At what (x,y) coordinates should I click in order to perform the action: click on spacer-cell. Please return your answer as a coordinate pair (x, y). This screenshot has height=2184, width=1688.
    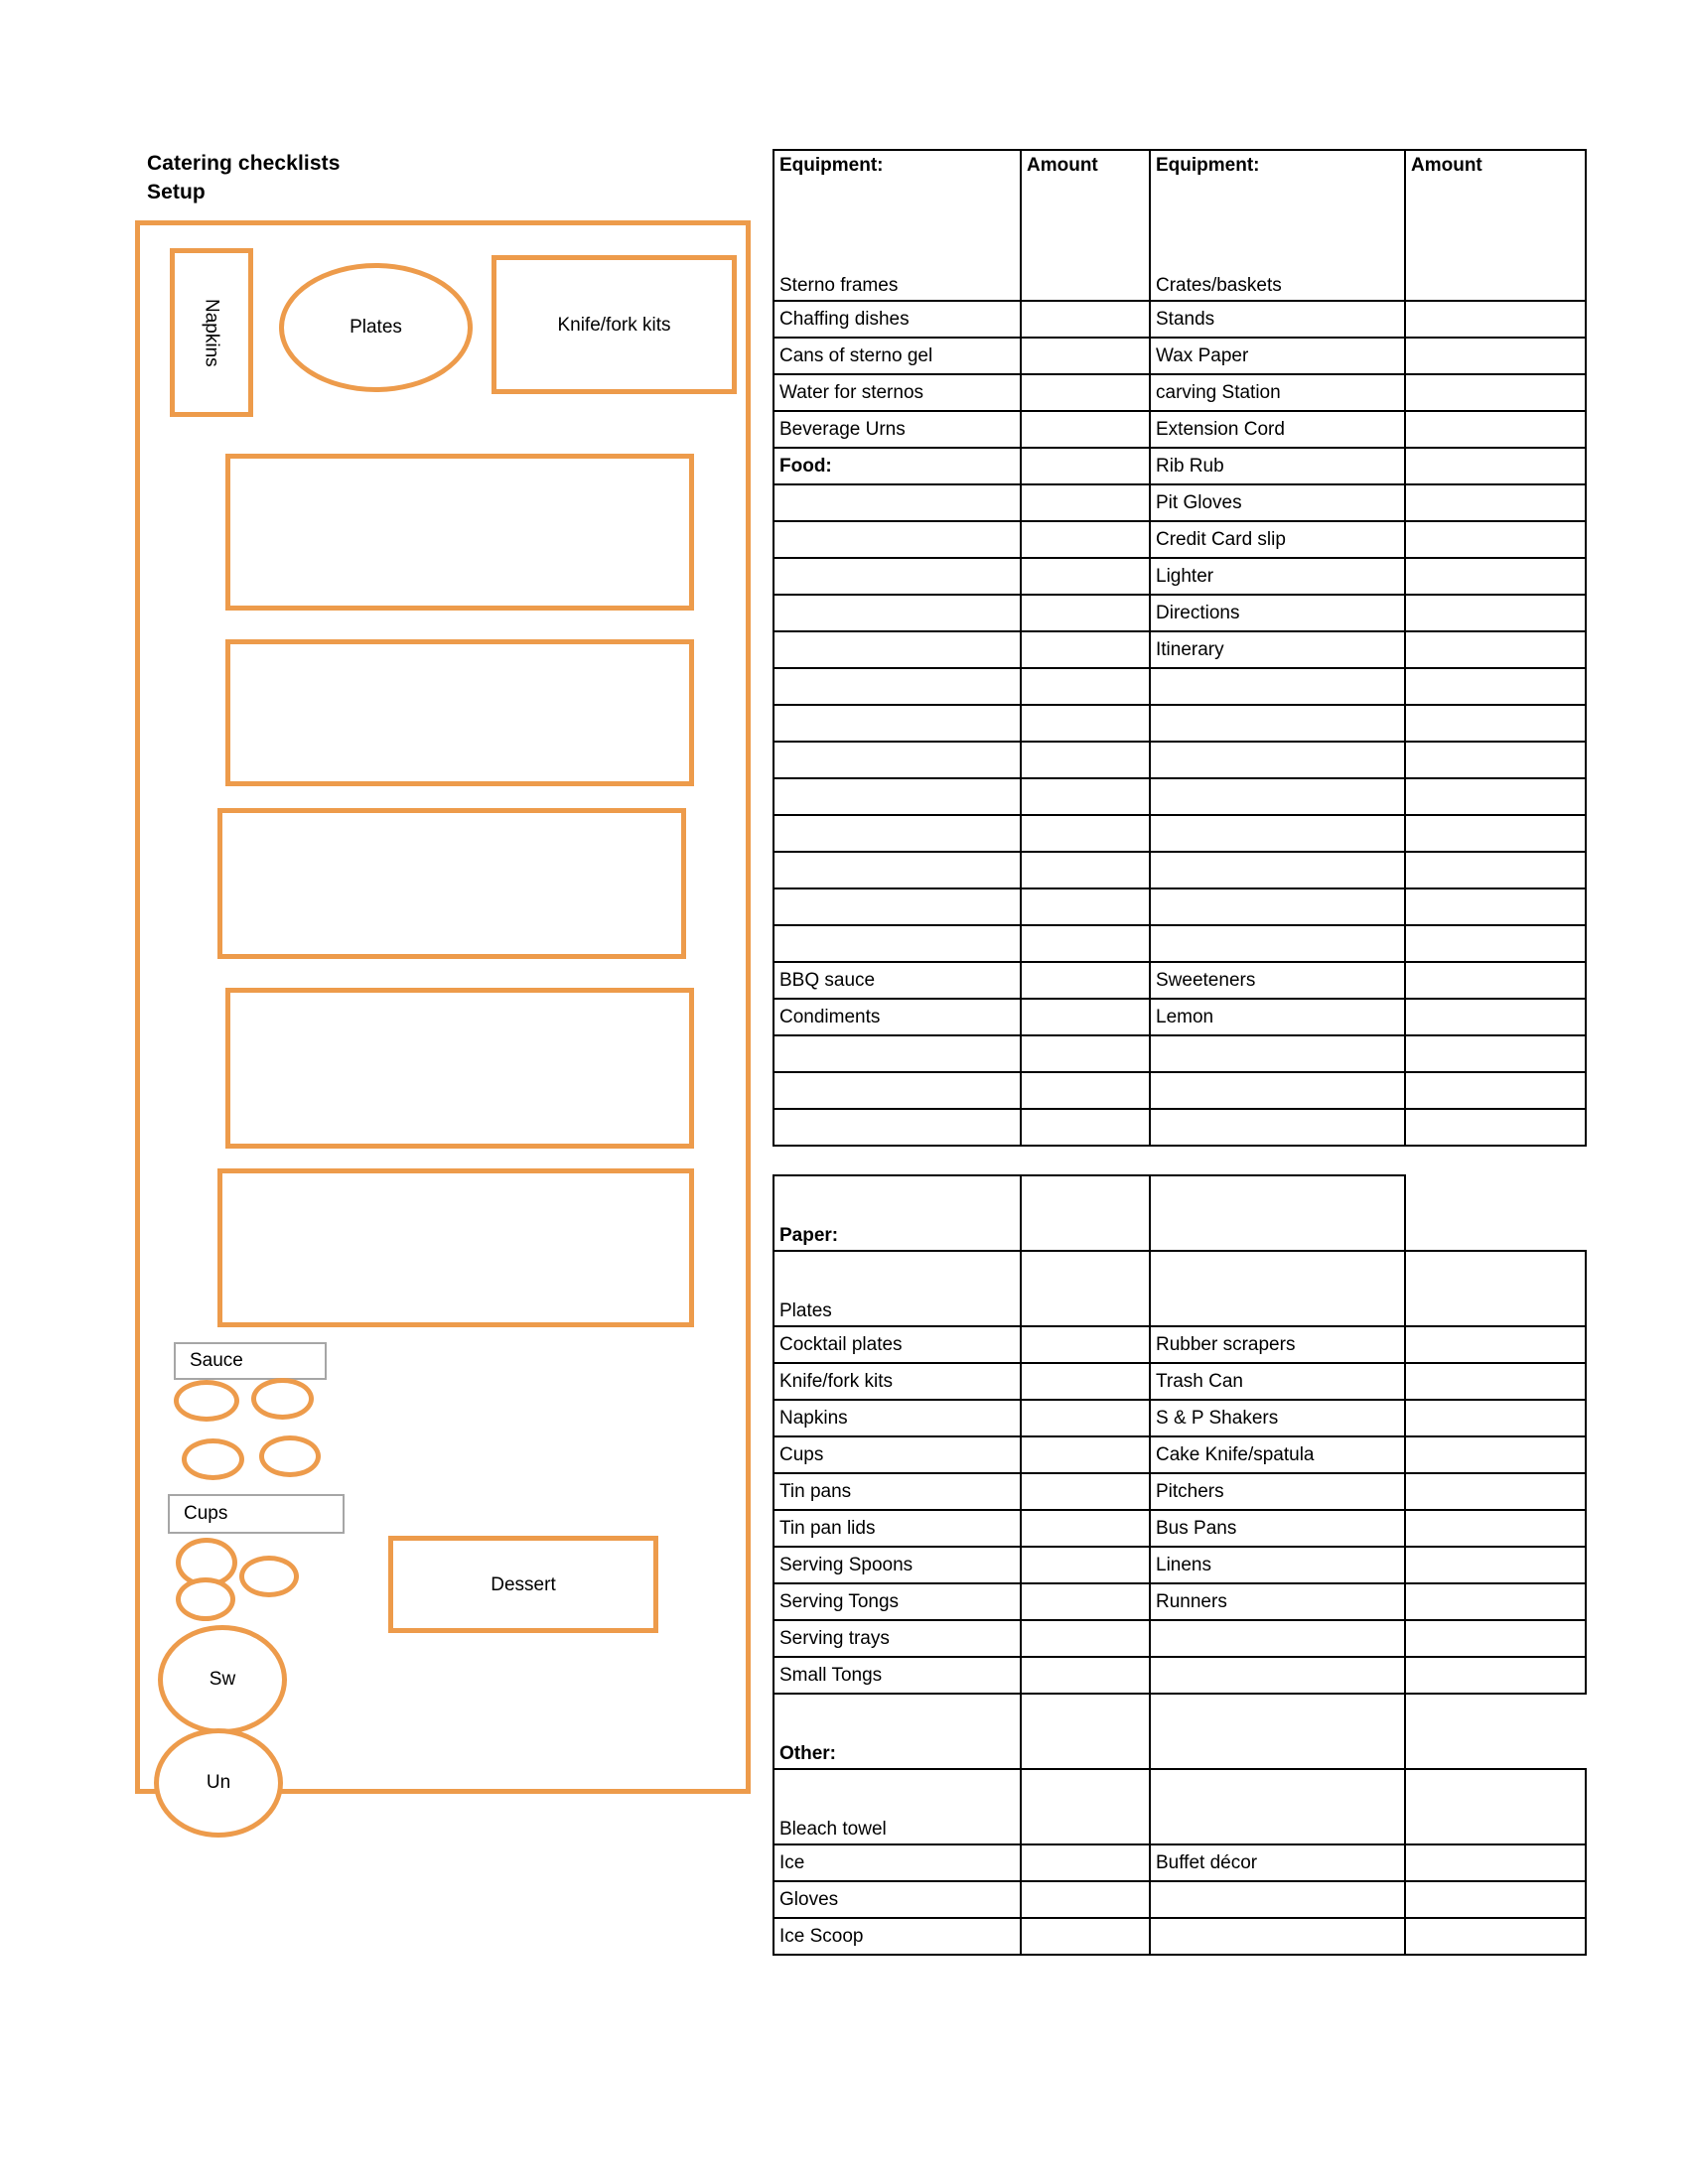
    Looking at the image, I should click on (1085, 1160).